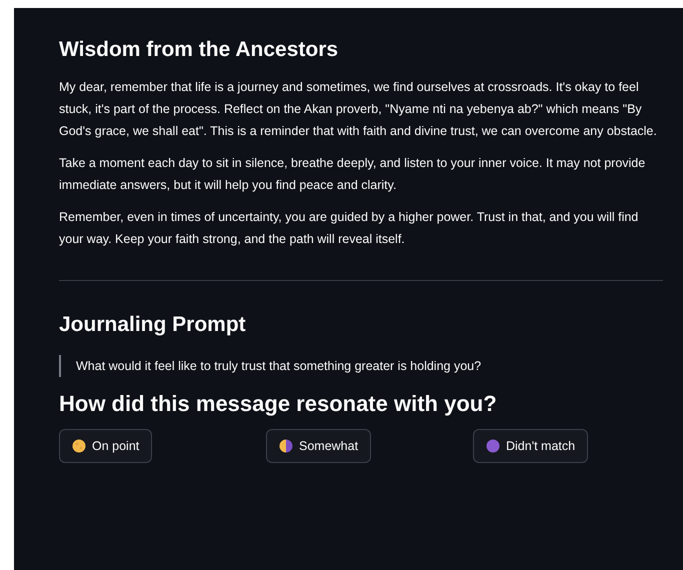 This screenshot has width=683, height=570. Describe the element at coordinates (530, 446) in the screenshot. I see `feedback-button: Didn't match` at that location.